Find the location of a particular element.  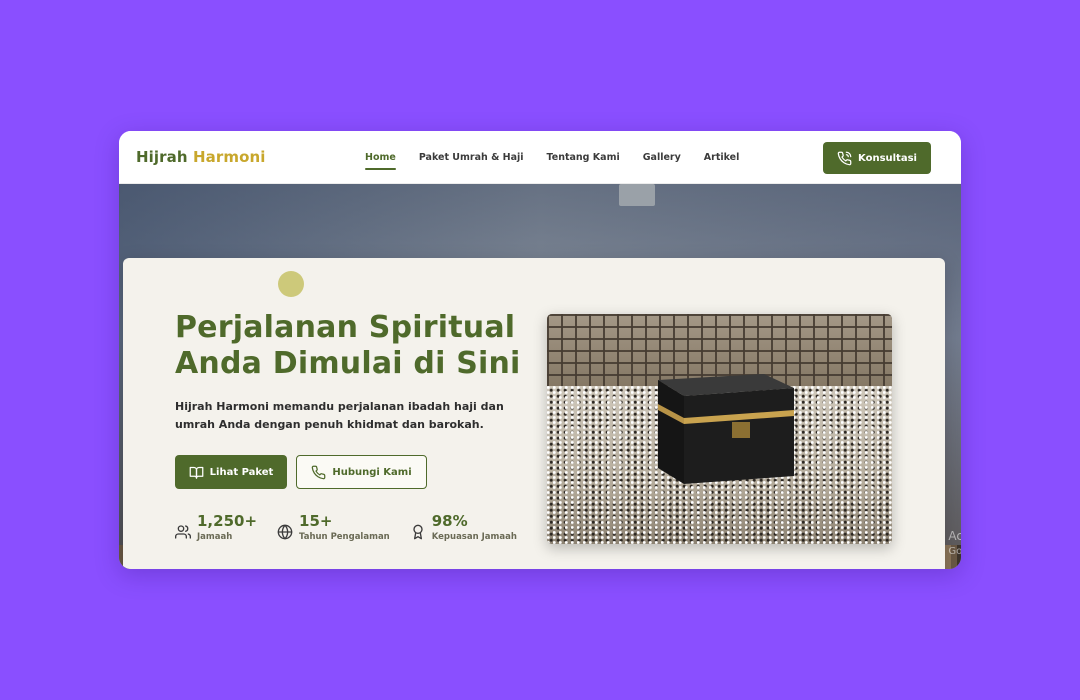

stat-jamaah: 1,250+ Jamaah is located at coordinates (216, 527).